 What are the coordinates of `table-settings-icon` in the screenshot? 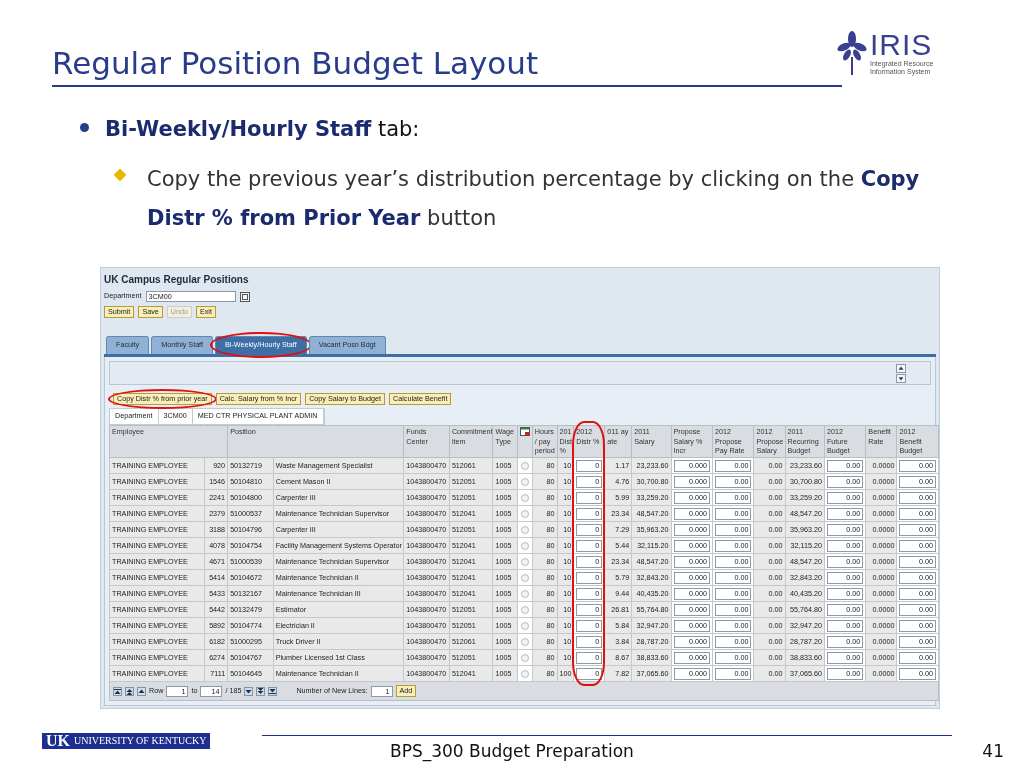 It's located at (525, 432).